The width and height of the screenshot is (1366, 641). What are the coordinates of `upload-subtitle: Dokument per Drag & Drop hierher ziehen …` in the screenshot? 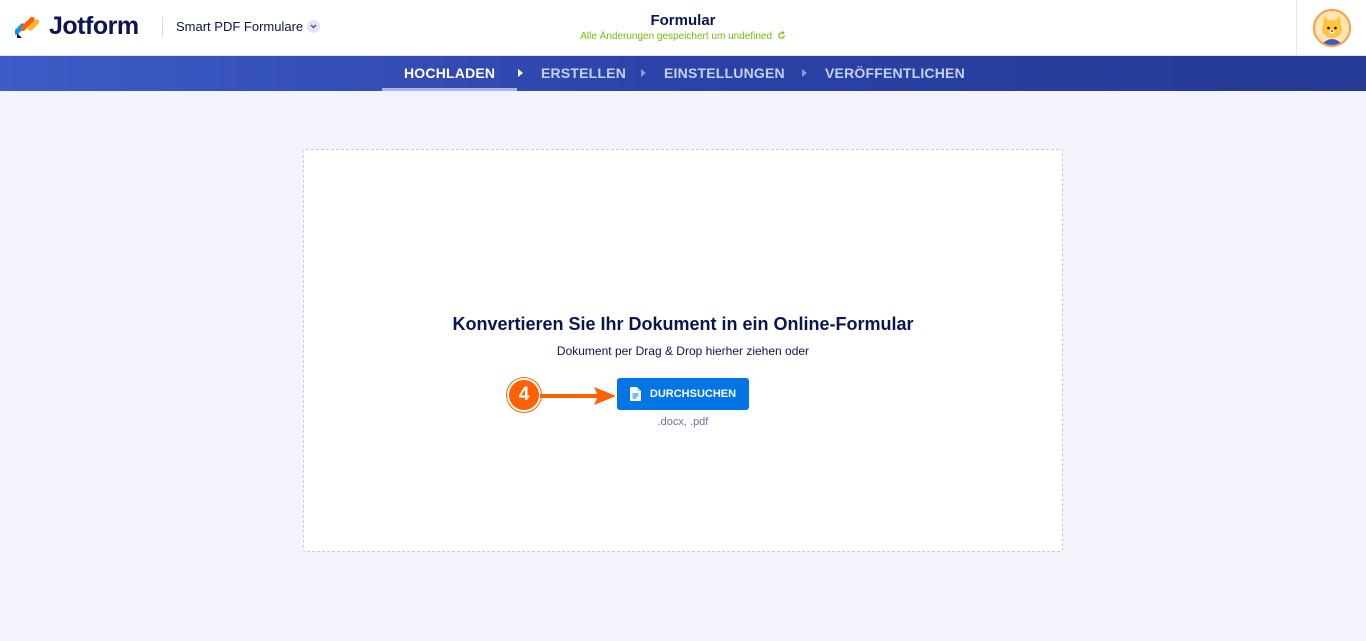 It's located at (683, 351).